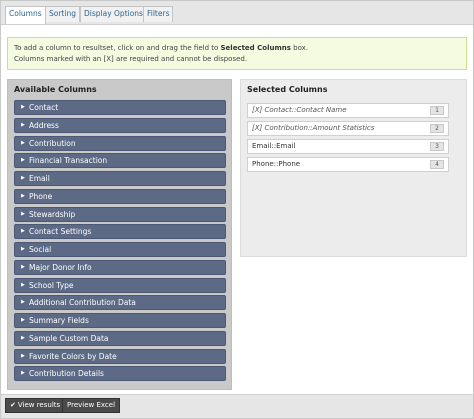 The width and height of the screenshot is (474, 419). I want to click on available-item-label: Contribution Details, so click(66, 373).